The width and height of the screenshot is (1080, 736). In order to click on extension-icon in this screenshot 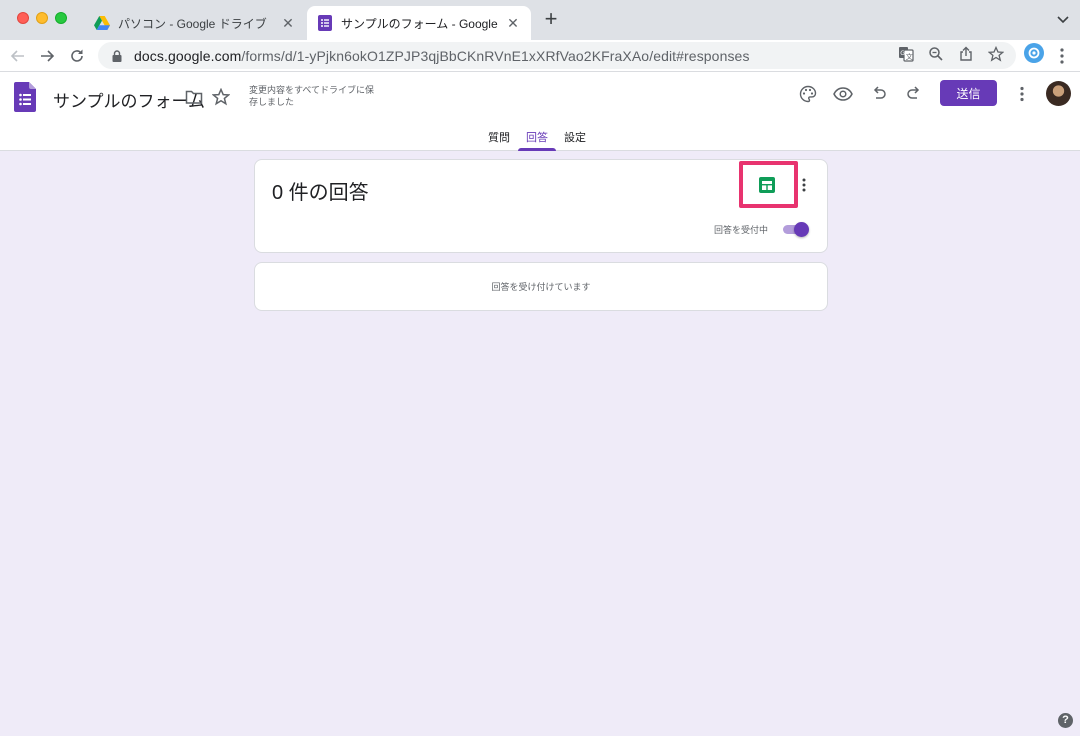, I will do `click(1034, 53)`.